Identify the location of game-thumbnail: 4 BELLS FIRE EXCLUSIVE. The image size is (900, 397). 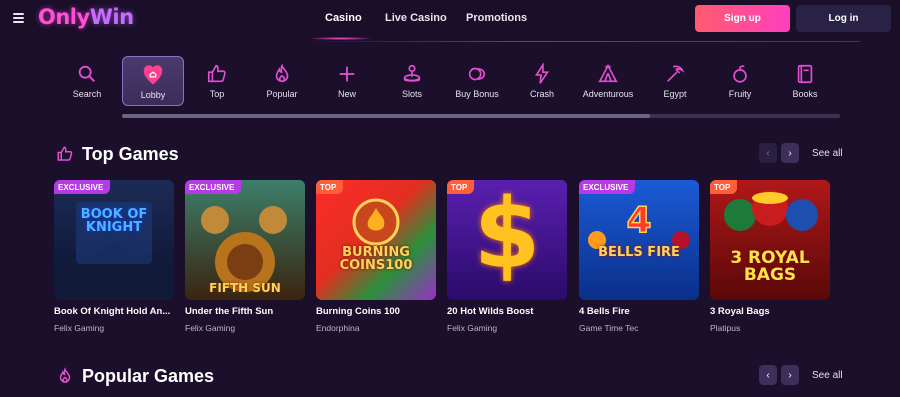
(639, 240).